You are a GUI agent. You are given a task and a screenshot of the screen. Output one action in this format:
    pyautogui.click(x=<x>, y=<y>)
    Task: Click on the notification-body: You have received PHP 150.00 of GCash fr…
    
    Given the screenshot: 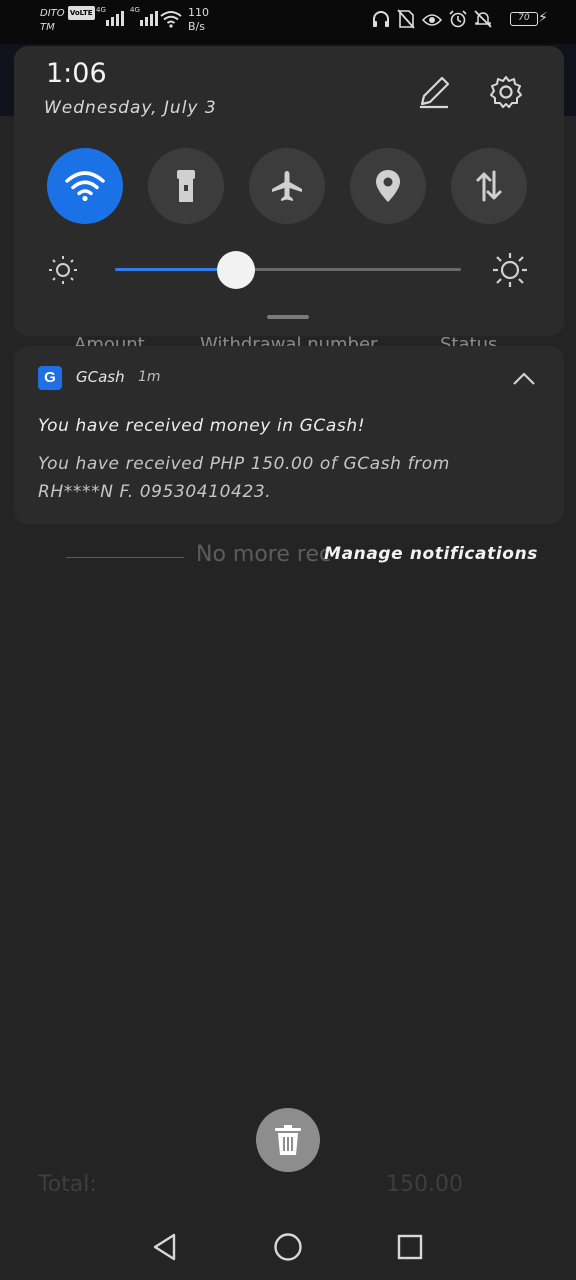 What is the action you would take?
    pyautogui.click(x=244, y=478)
    